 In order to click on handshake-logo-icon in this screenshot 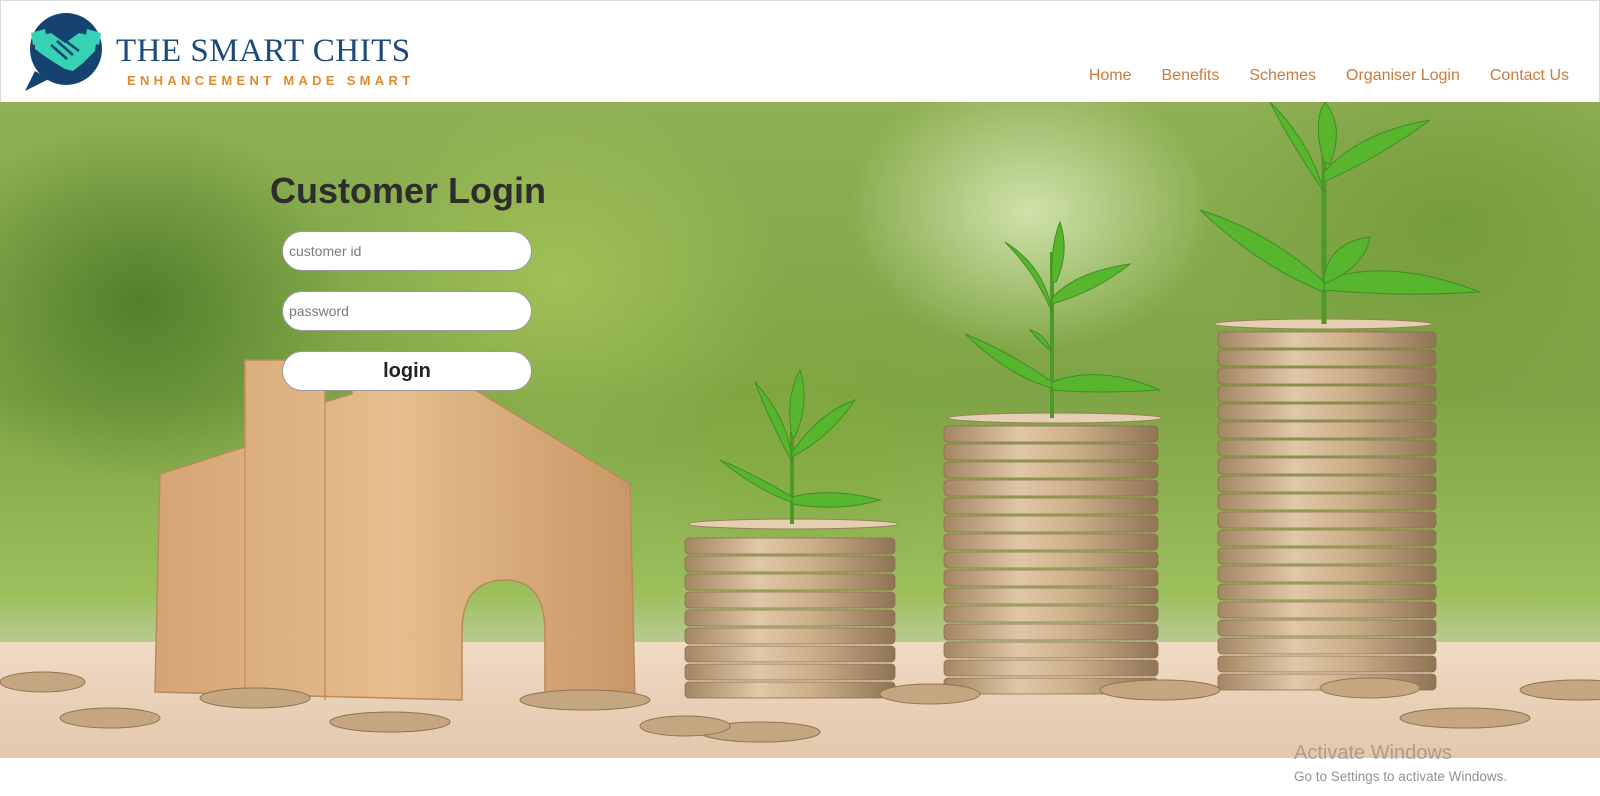, I will do `click(63, 52)`.